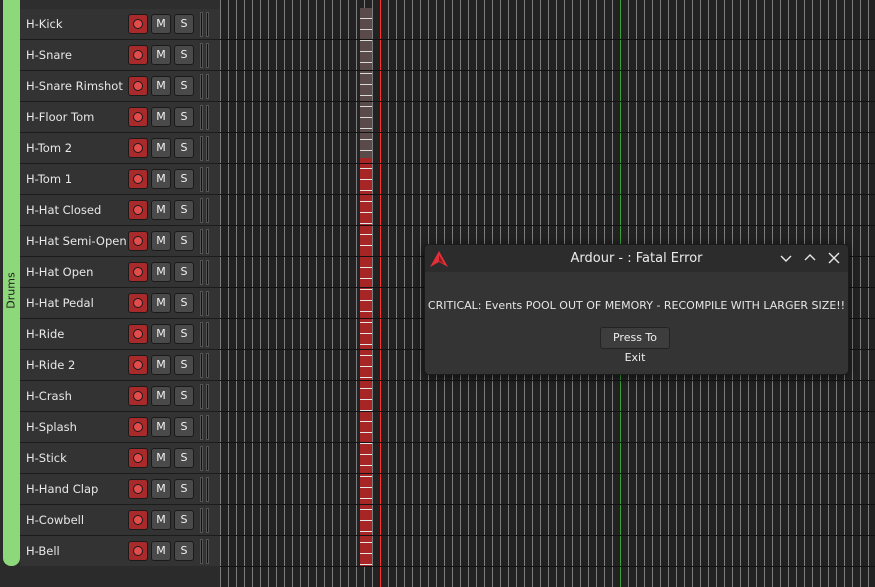  What do you see at coordinates (120, 148) in the screenshot?
I see `track-row: H-Tom 2 MS` at bounding box center [120, 148].